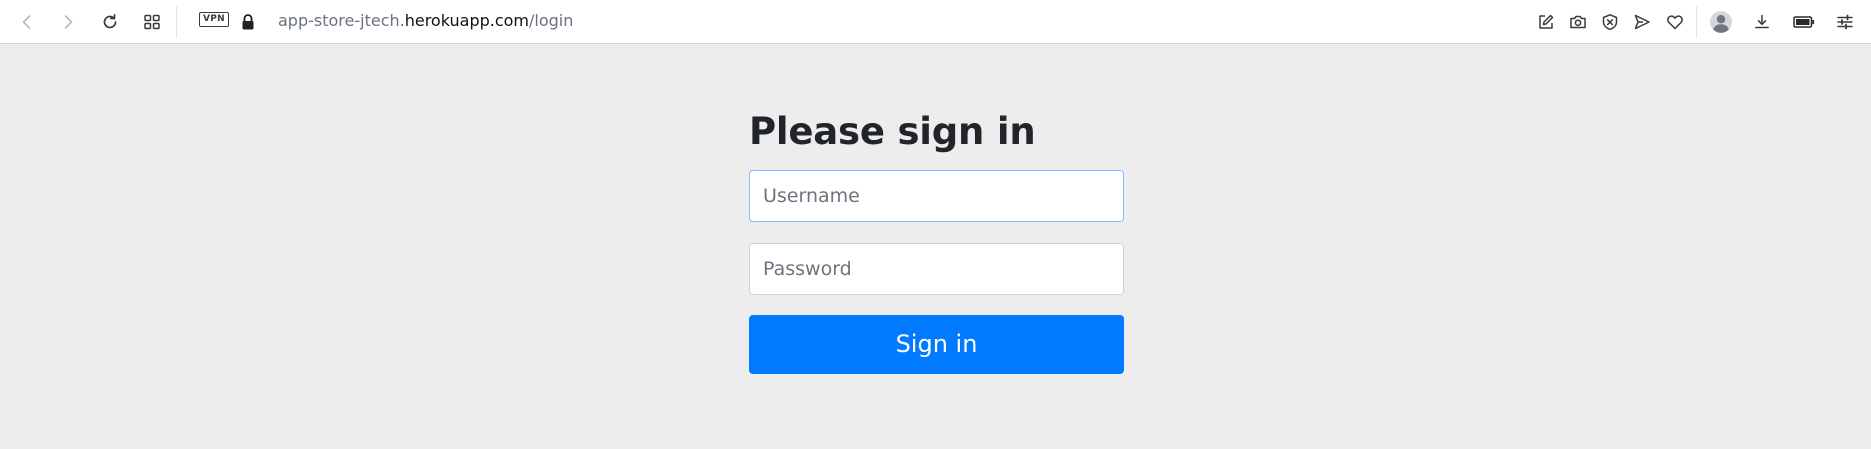 Image resolution: width=1871 pixels, height=449 pixels. Describe the element at coordinates (248, 22) in the screenshot. I see `lock-icon` at that location.